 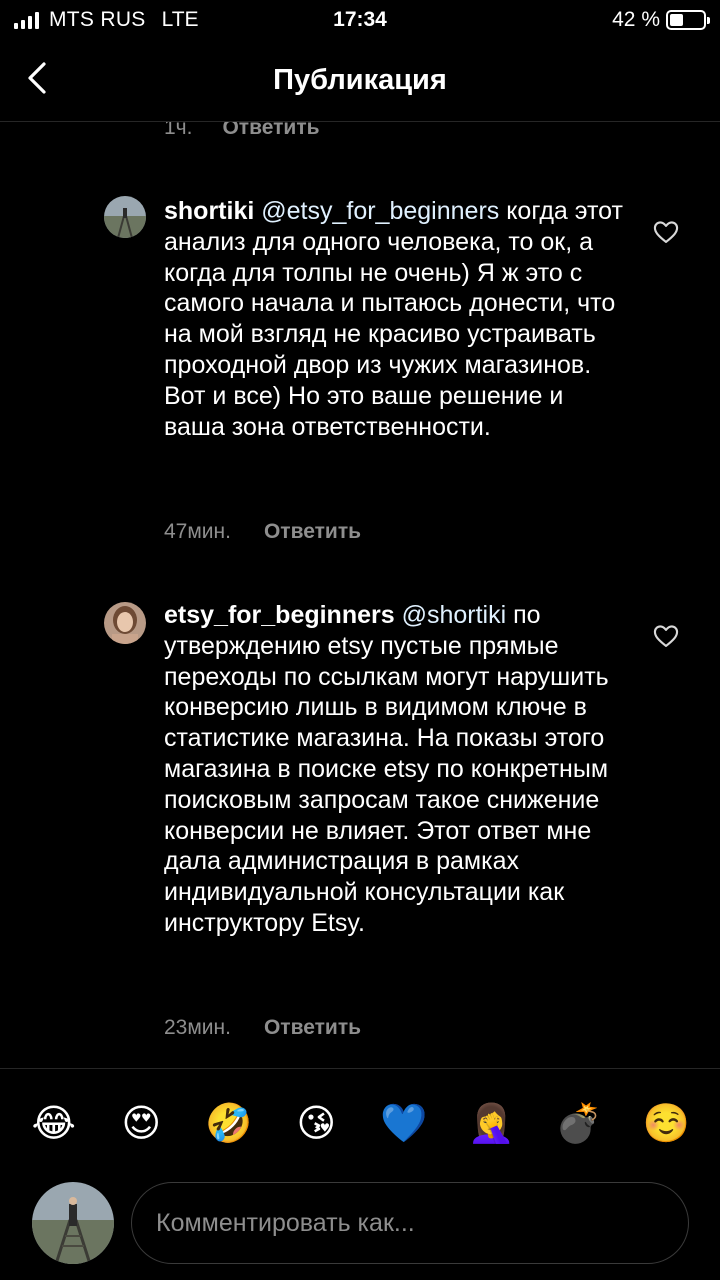 What do you see at coordinates (262, 532) in the screenshot?
I see `comment-meta: 47мин. Ответить` at bounding box center [262, 532].